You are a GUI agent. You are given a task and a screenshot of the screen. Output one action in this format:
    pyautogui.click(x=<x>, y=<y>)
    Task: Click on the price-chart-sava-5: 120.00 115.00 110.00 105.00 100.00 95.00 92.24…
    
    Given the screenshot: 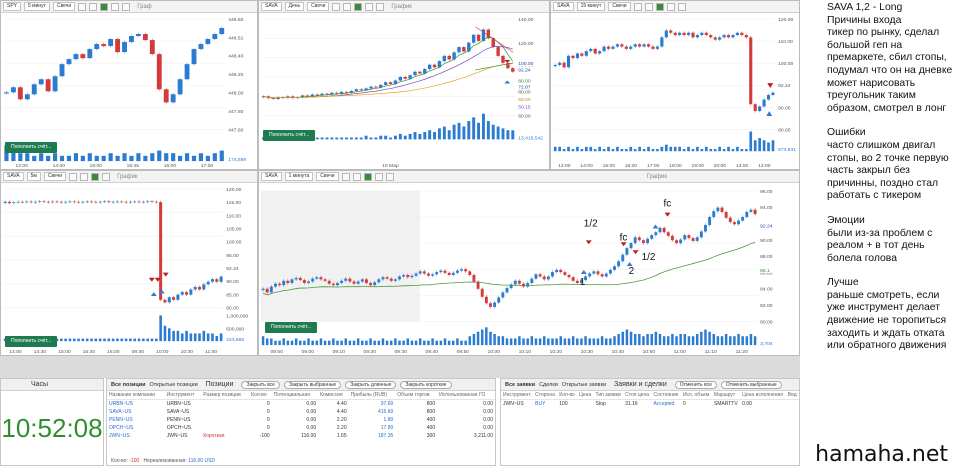 What is the action you would take?
    pyautogui.click(x=129, y=269)
    